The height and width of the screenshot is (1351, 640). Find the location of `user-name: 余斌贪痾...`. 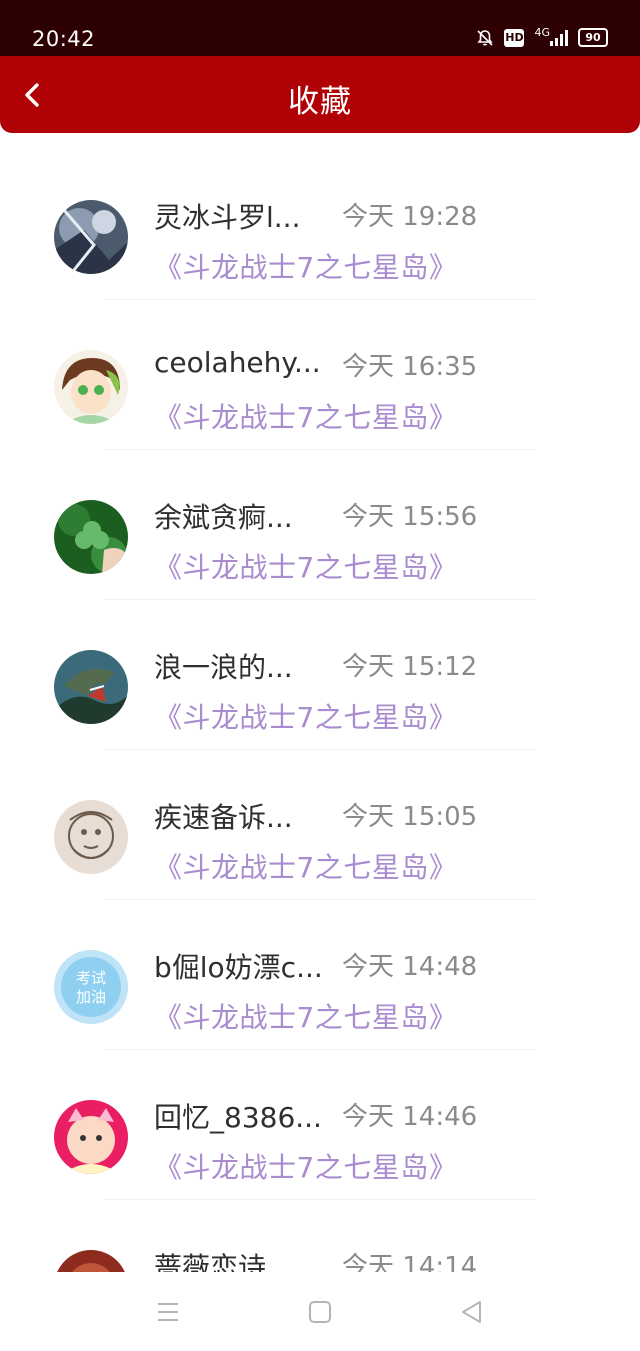

user-name: 余斌贪痾... is located at coordinates (223, 517).